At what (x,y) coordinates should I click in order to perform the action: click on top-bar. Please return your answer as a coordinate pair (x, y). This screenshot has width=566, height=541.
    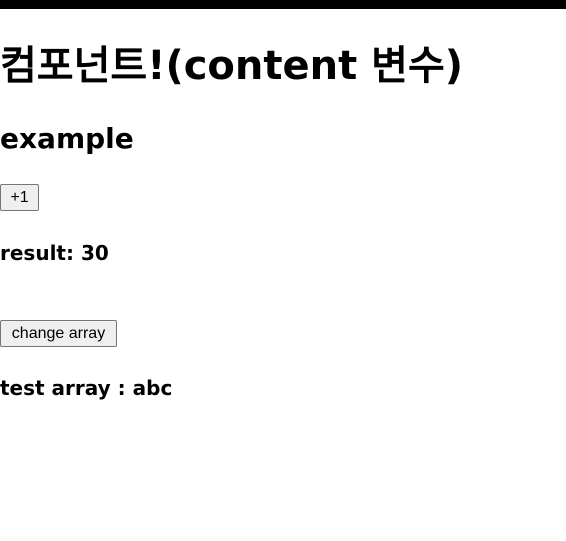
    Looking at the image, I should click on (283, 4).